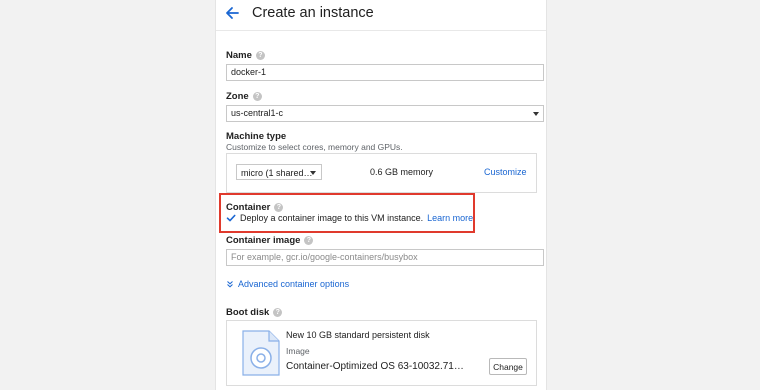 The image size is (760, 390). I want to click on advanced-container-options-text: Advanced container options, so click(294, 284).